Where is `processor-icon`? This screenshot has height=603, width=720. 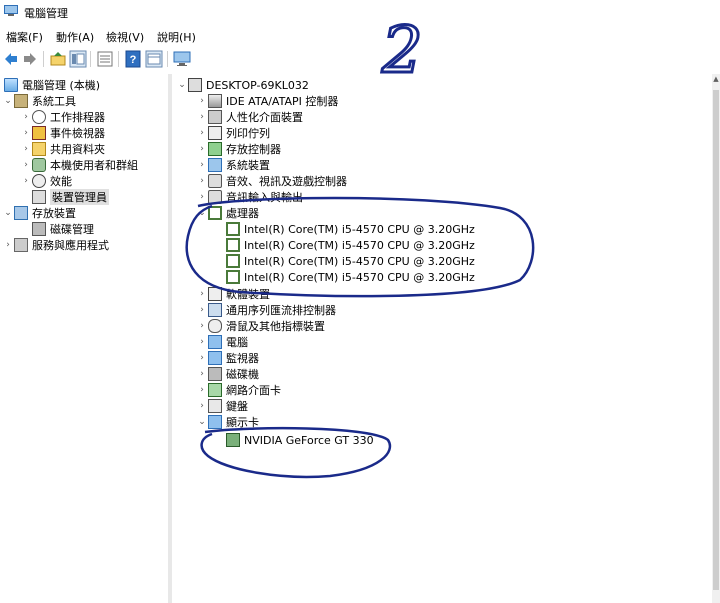
processor-icon is located at coordinates (233, 261).